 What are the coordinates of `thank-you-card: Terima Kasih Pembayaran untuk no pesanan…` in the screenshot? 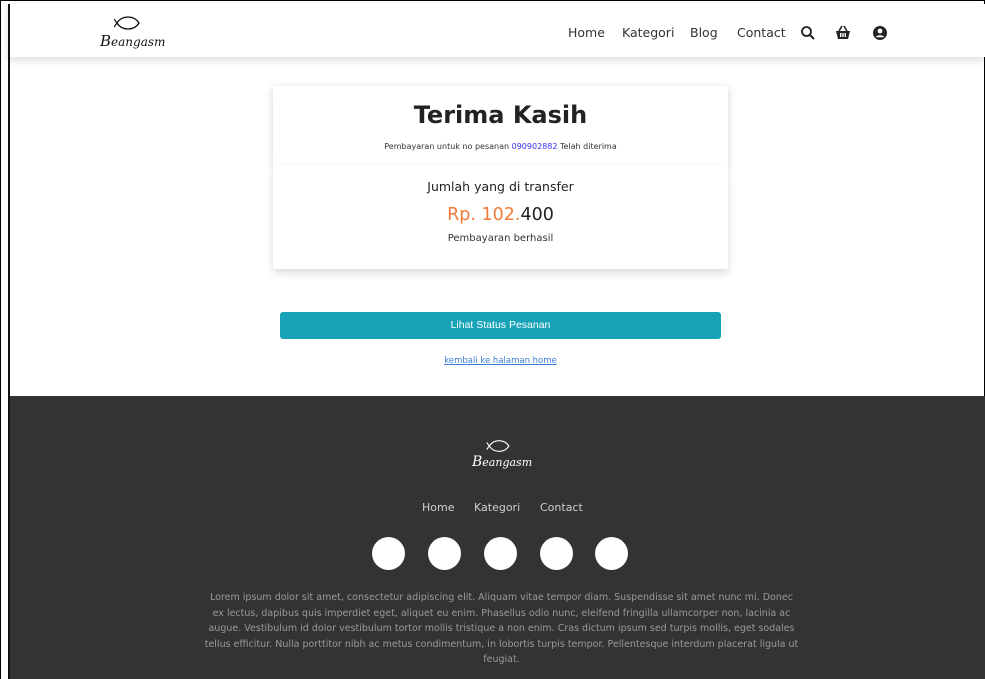 It's located at (500, 126).